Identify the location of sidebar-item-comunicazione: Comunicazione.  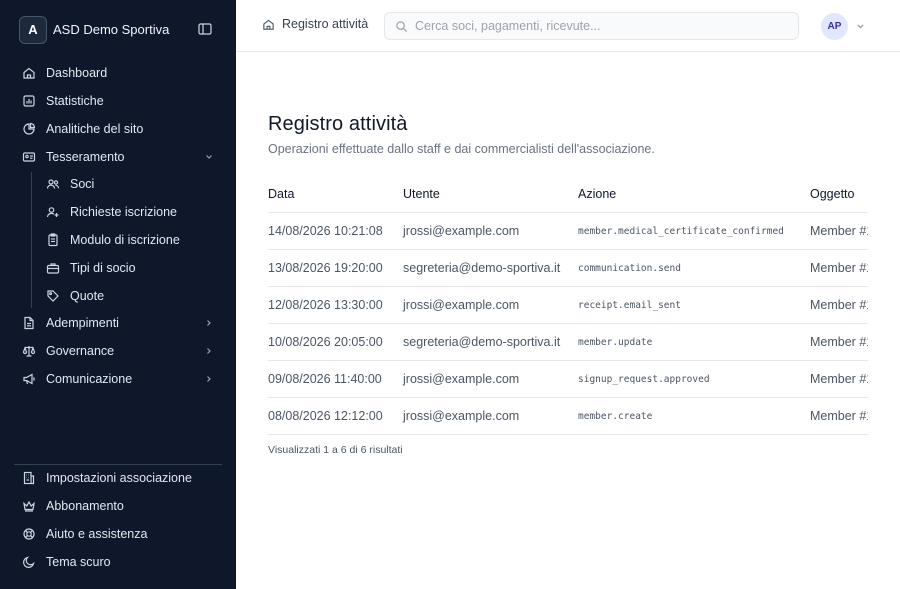
(118, 379).